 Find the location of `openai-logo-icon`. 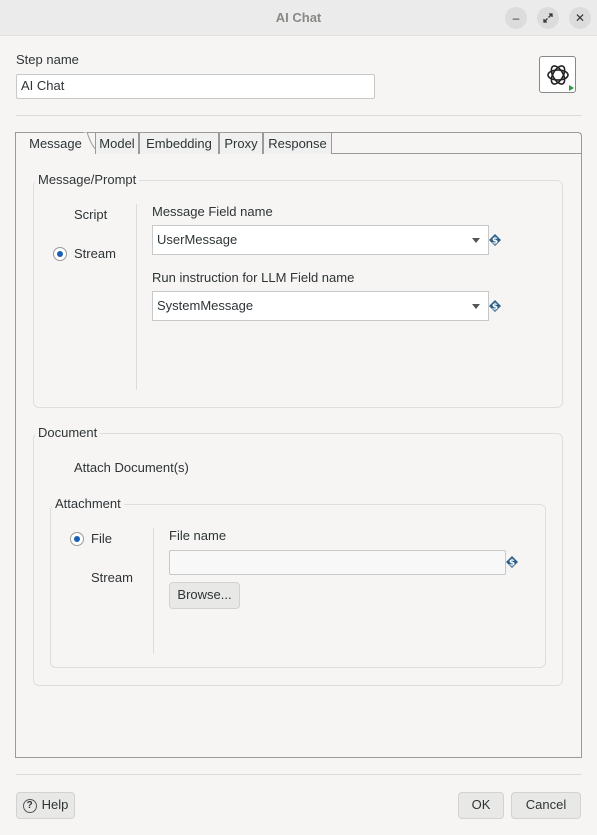

openai-logo-icon is located at coordinates (560, 78).